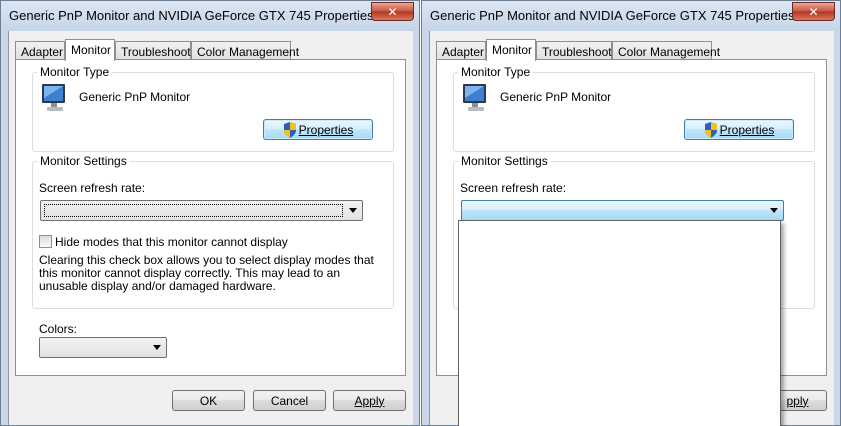 This screenshot has width=841, height=426. I want to click on ok-button-label: OK, so click(208, 400).